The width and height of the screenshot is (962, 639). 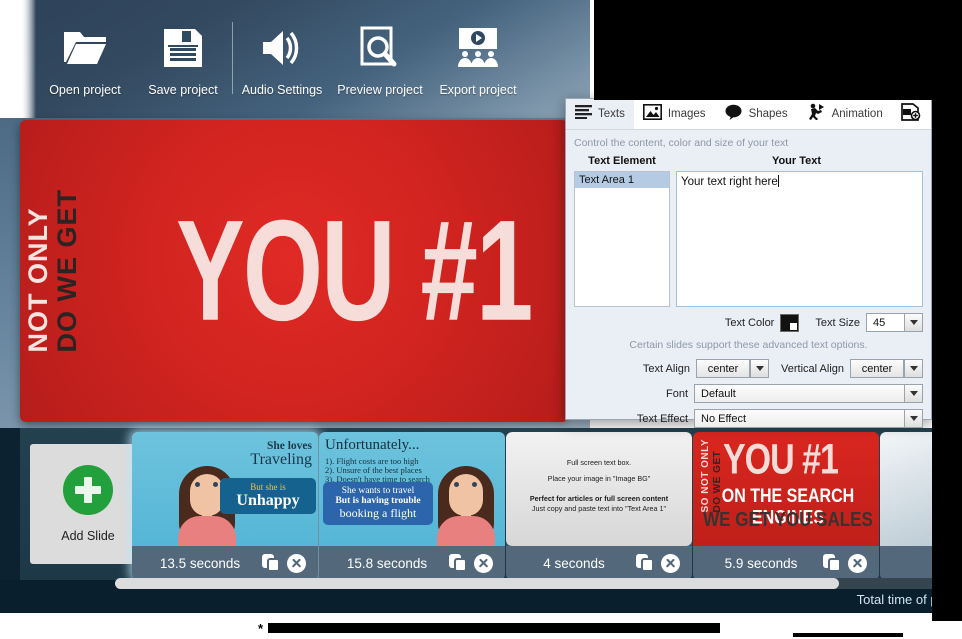 What do you see at coordinates (281, 459) in the screenshot?
I see `thumb1-large: Traveling` at bounding box center [281, 459].